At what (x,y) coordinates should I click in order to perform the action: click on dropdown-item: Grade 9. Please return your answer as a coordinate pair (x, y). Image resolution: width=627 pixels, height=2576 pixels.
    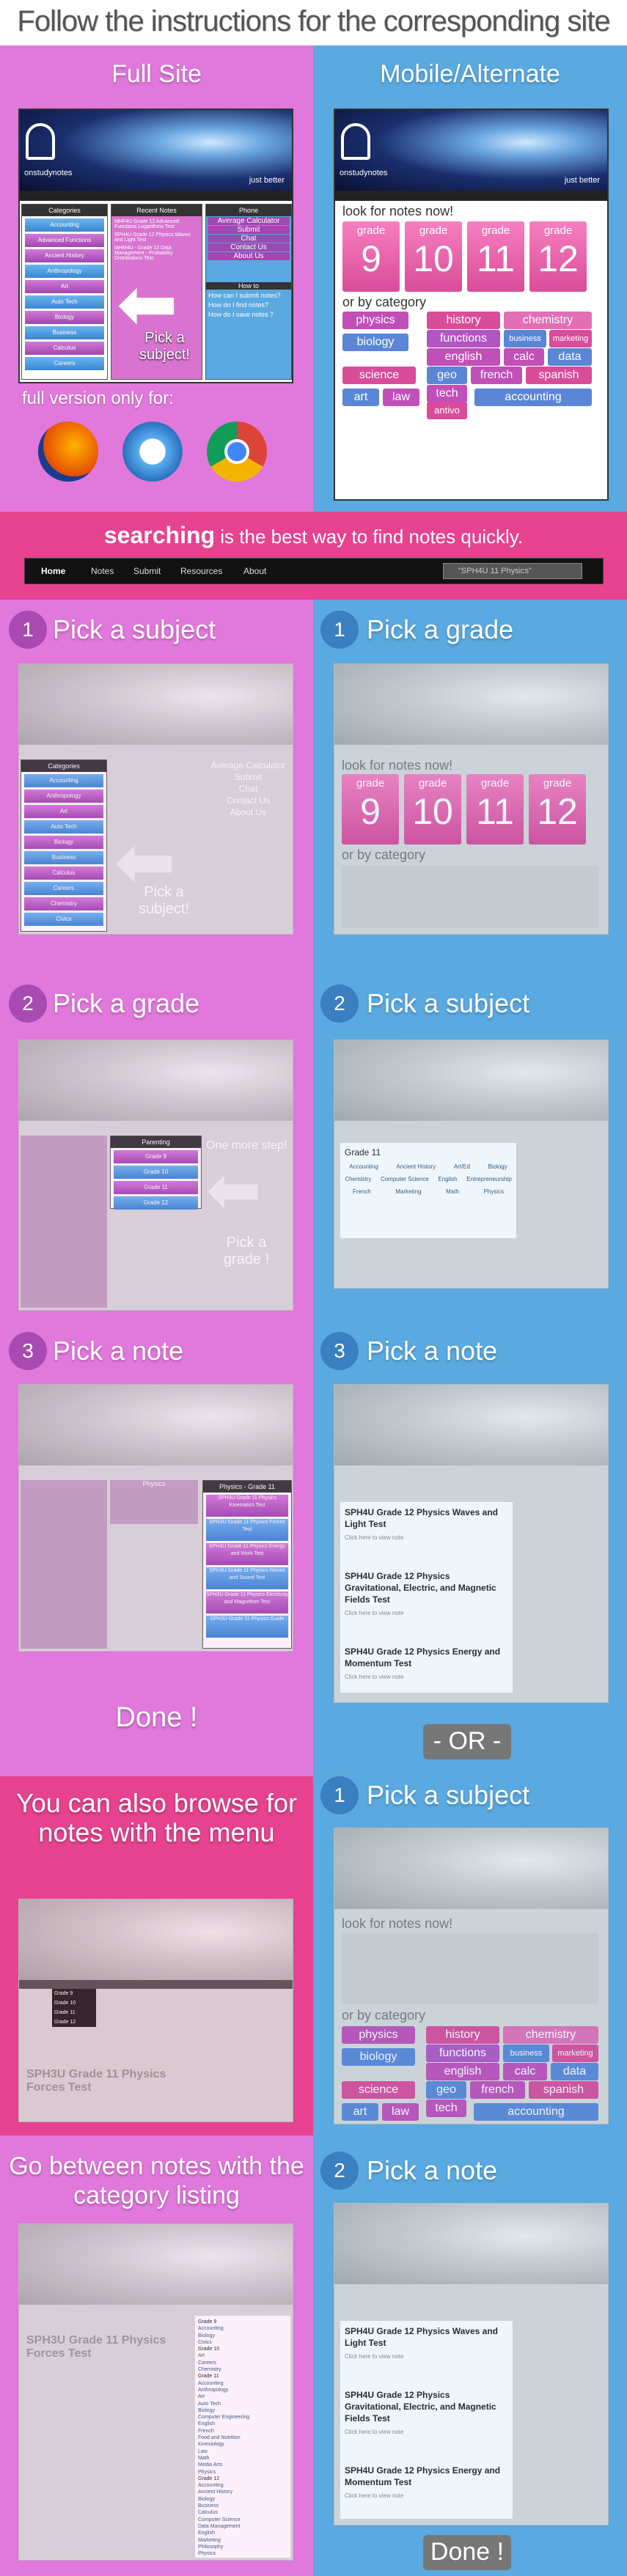
    Looking at the image, I should click on (74, 1993).